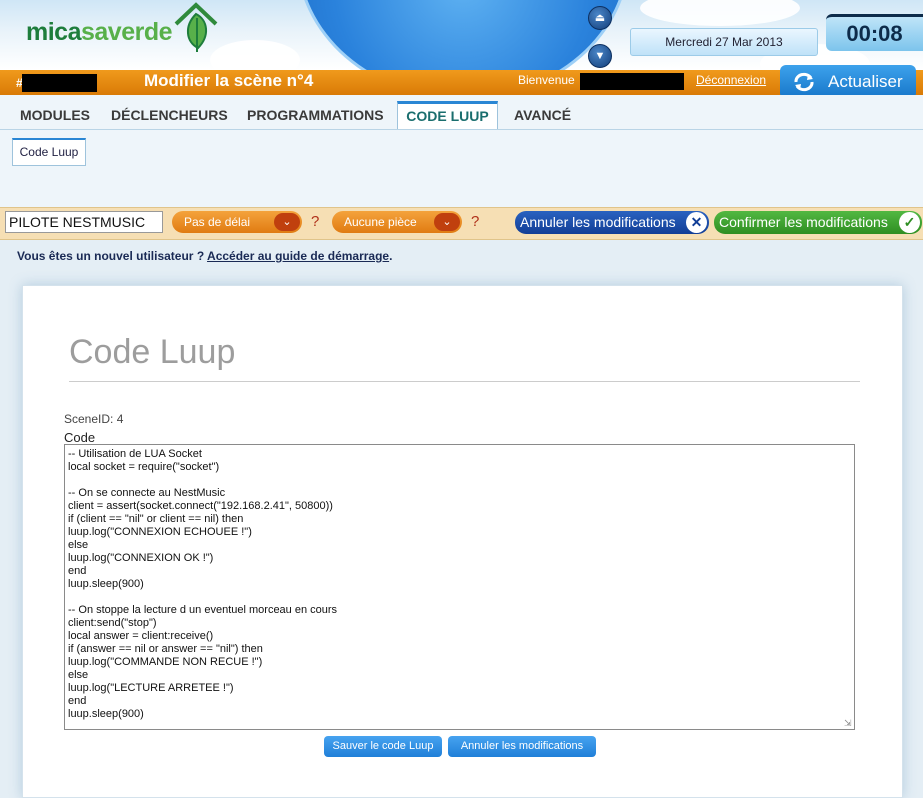  I want to click on room-select: Aucune pièce ⌄, so click(397, 222).